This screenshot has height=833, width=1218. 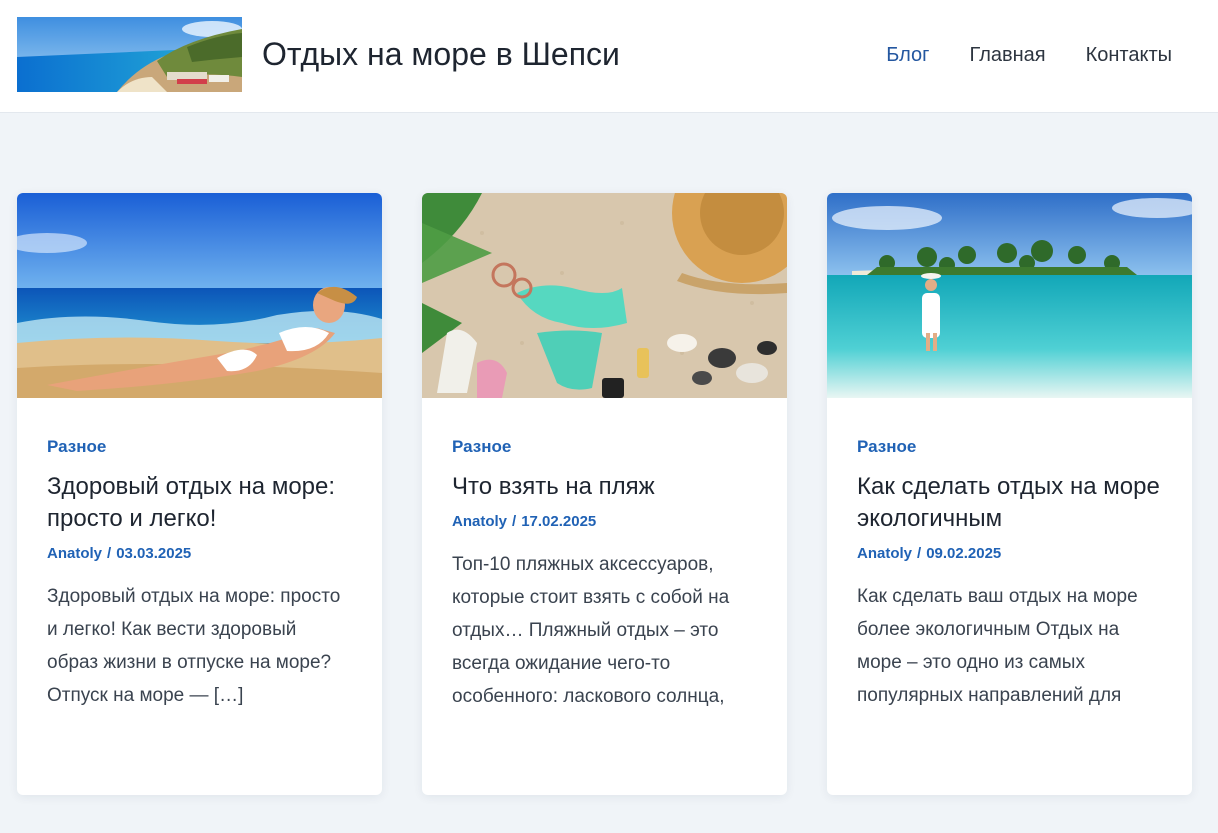 What do you see at coordinates (1129, 55) in the screenshot?
I see `nav-item-contacts: Контакты` at bounding box center [1129, 55].